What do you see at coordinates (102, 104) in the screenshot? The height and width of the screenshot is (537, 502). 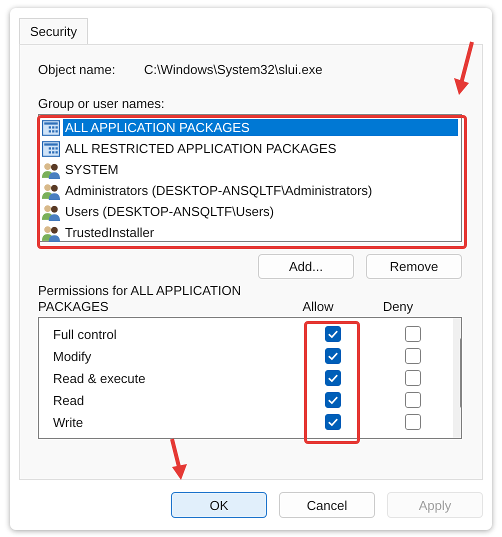 I see `group-list-label: Group or user names:` at bounding box center [102, 104].